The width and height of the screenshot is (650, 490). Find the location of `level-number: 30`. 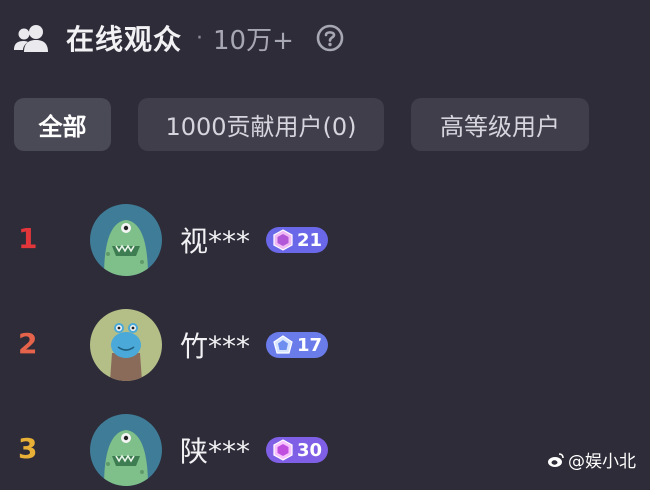

level-number: 30 is located at coordinates (310, 450).